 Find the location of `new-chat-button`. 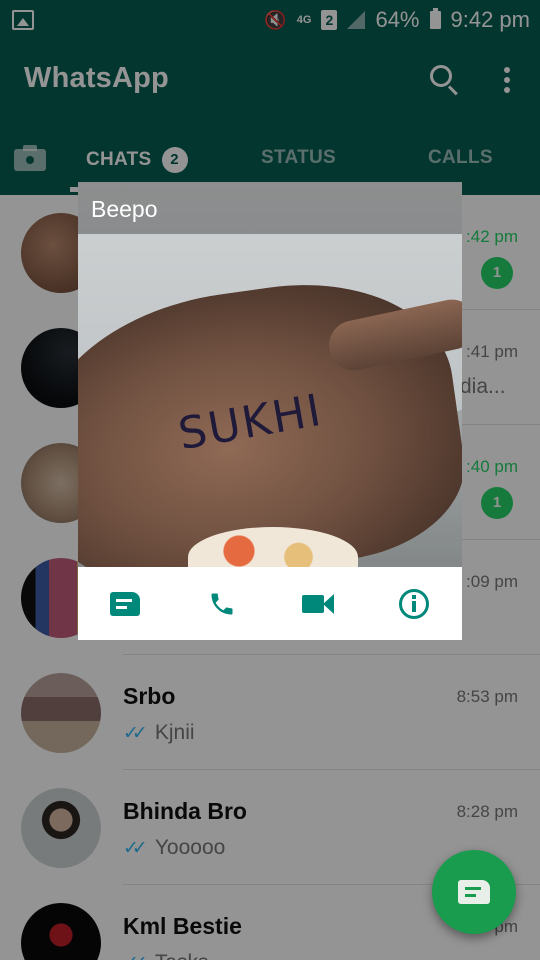

new-chat-button is located at coordinates (474, 892).